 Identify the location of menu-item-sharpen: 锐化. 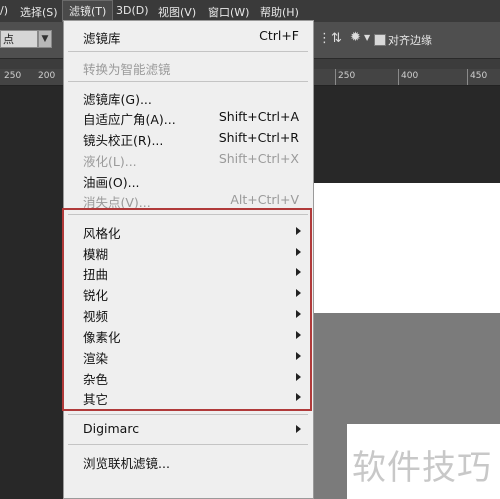
(188, 293).